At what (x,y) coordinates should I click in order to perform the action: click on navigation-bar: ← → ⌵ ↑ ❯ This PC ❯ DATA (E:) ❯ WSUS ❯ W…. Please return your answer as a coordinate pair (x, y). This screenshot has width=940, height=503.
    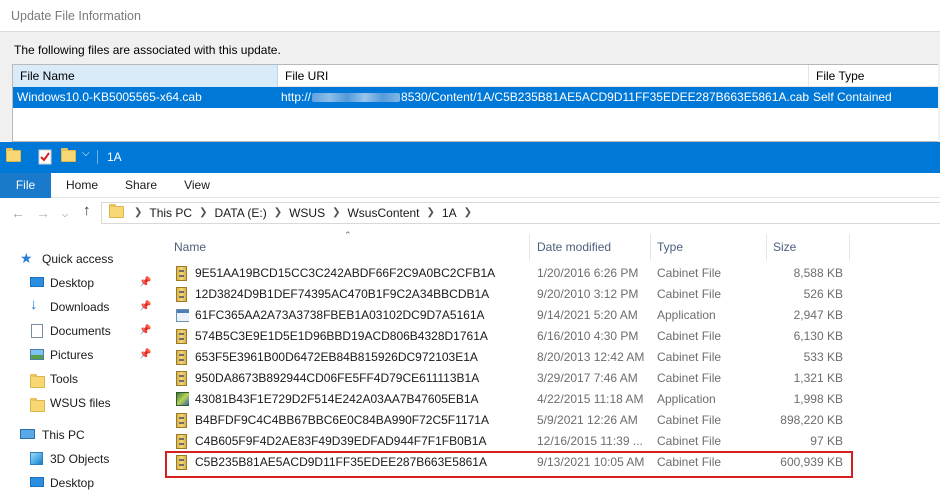
    Looking at the image, I should click on (470, 213).